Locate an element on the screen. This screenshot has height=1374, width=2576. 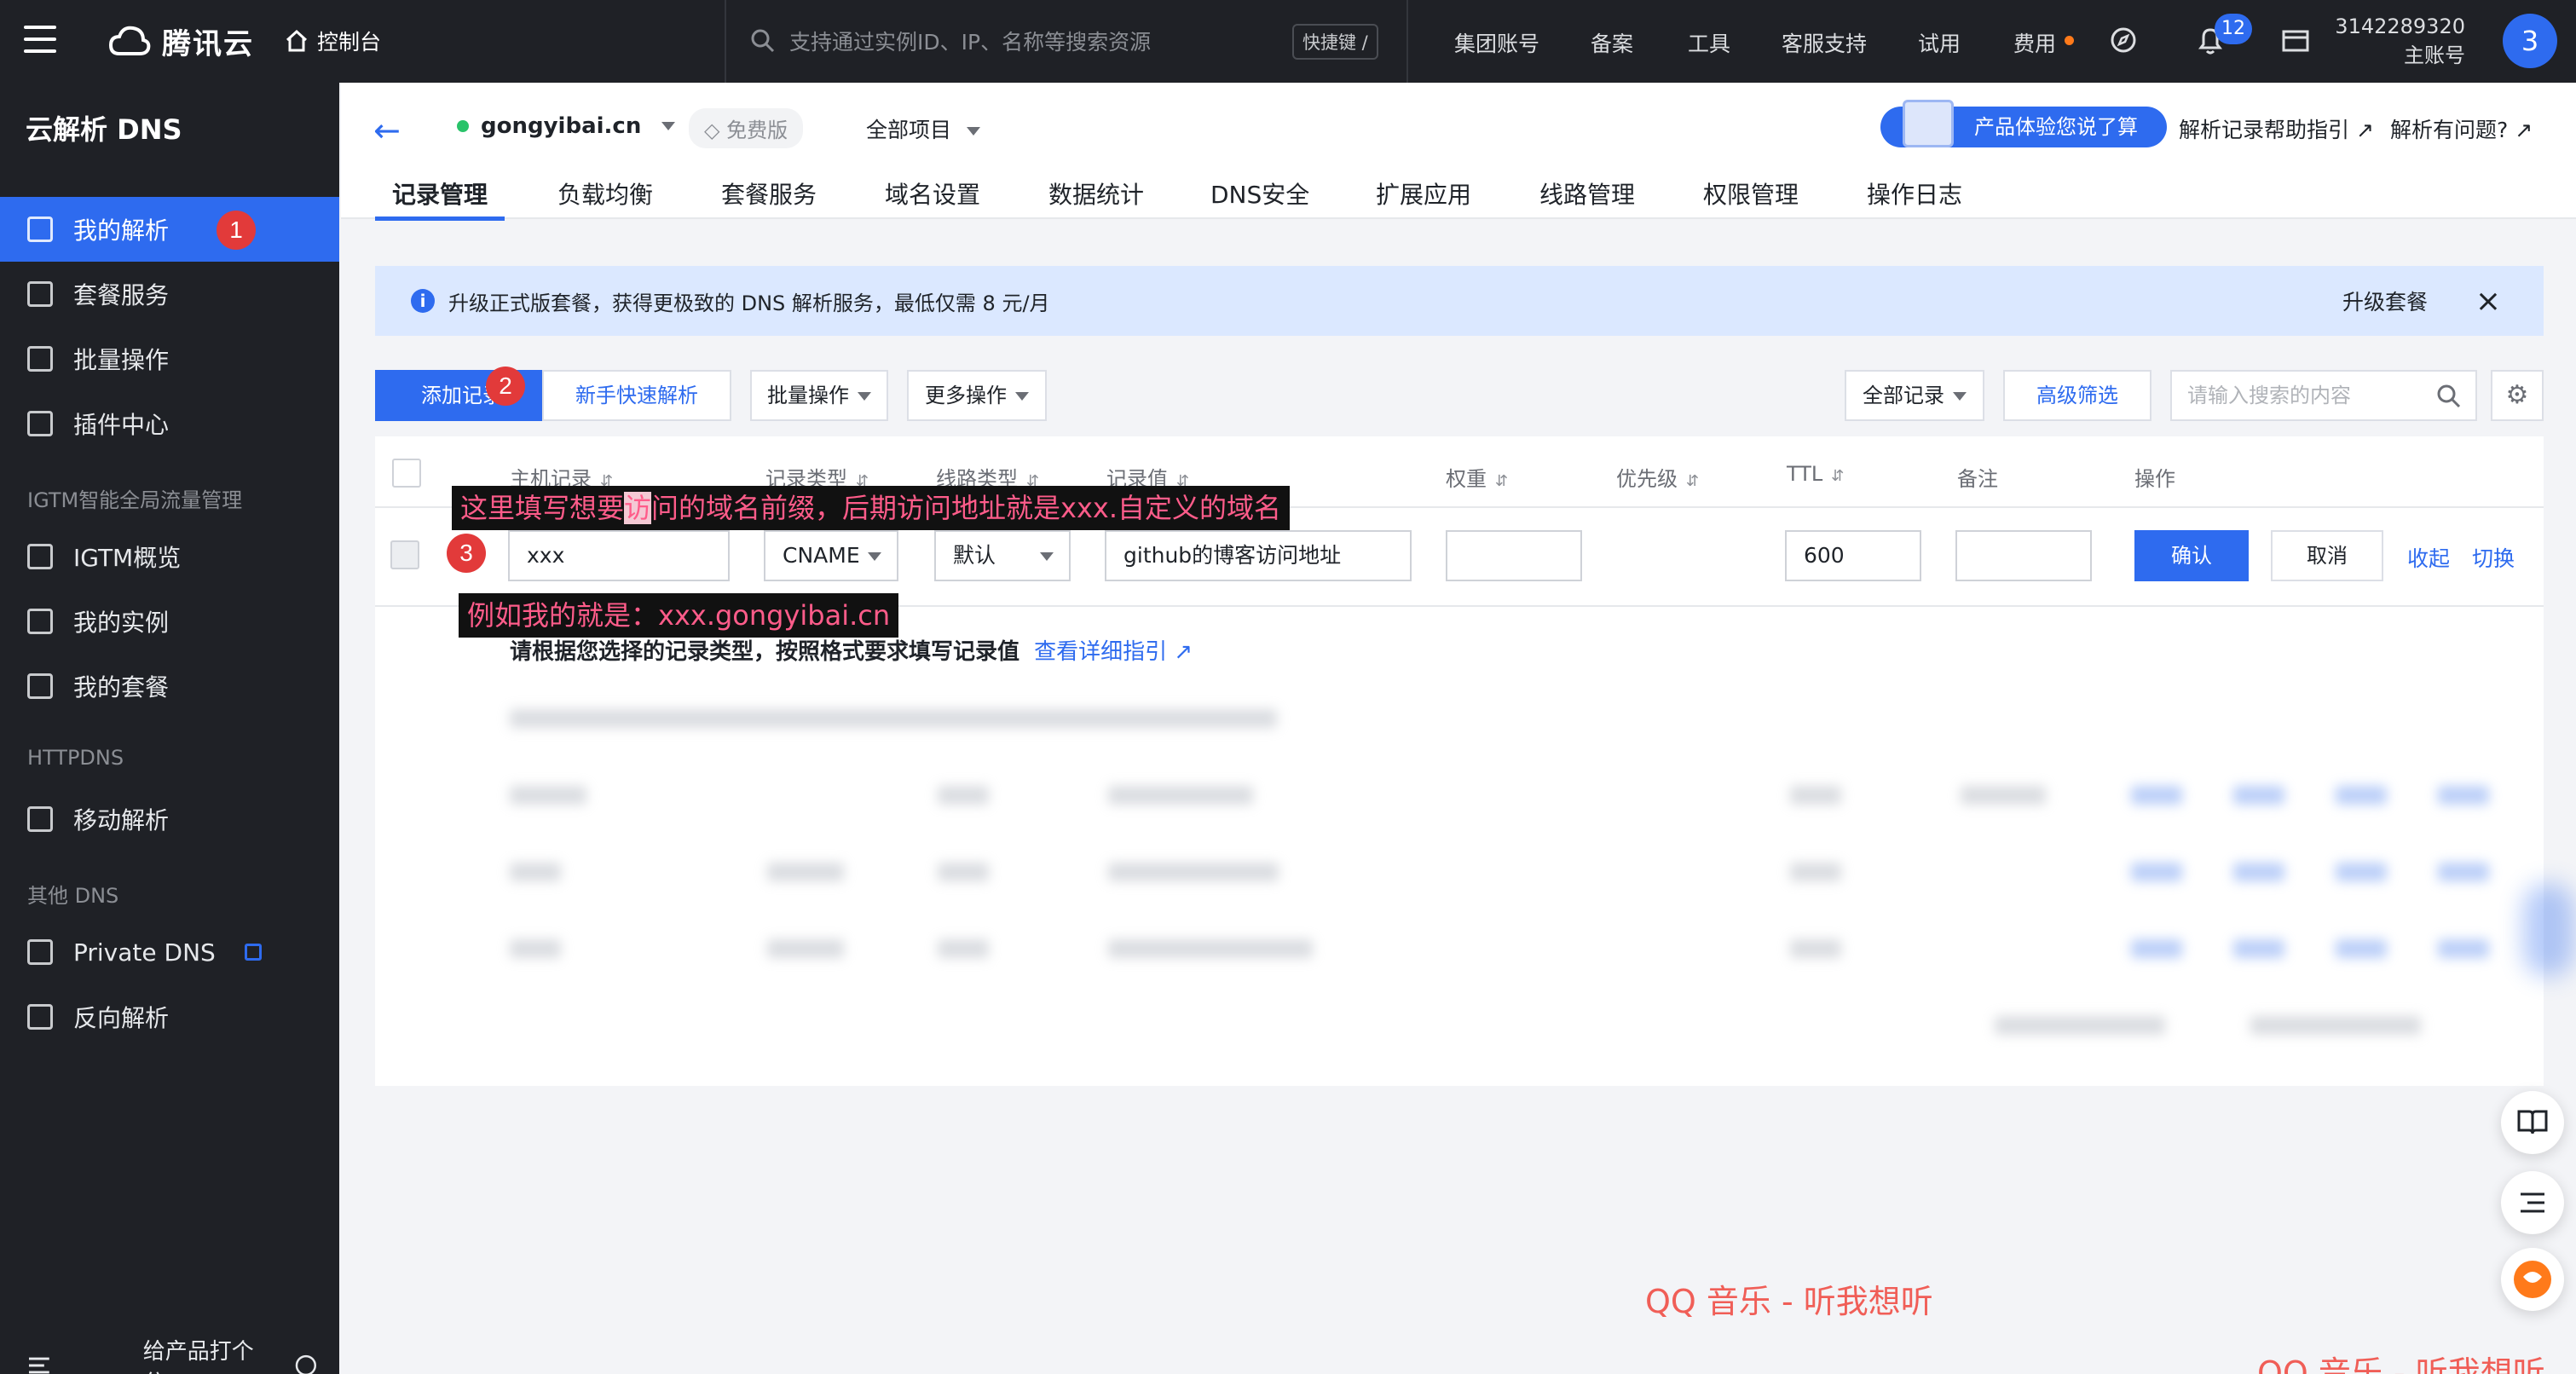
domain-selector: gongyibai.cn is located at coordinates (566, 126).